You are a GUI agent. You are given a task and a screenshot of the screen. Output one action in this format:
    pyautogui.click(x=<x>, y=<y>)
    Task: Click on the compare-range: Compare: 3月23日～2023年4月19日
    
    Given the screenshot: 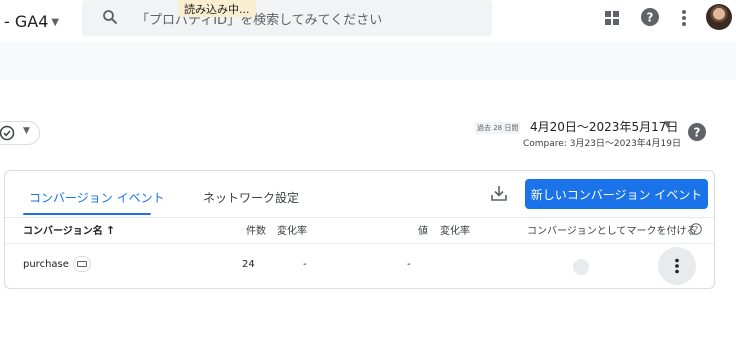 What is the action you would take?
    pyautogui.click(x=602, y=144)
    